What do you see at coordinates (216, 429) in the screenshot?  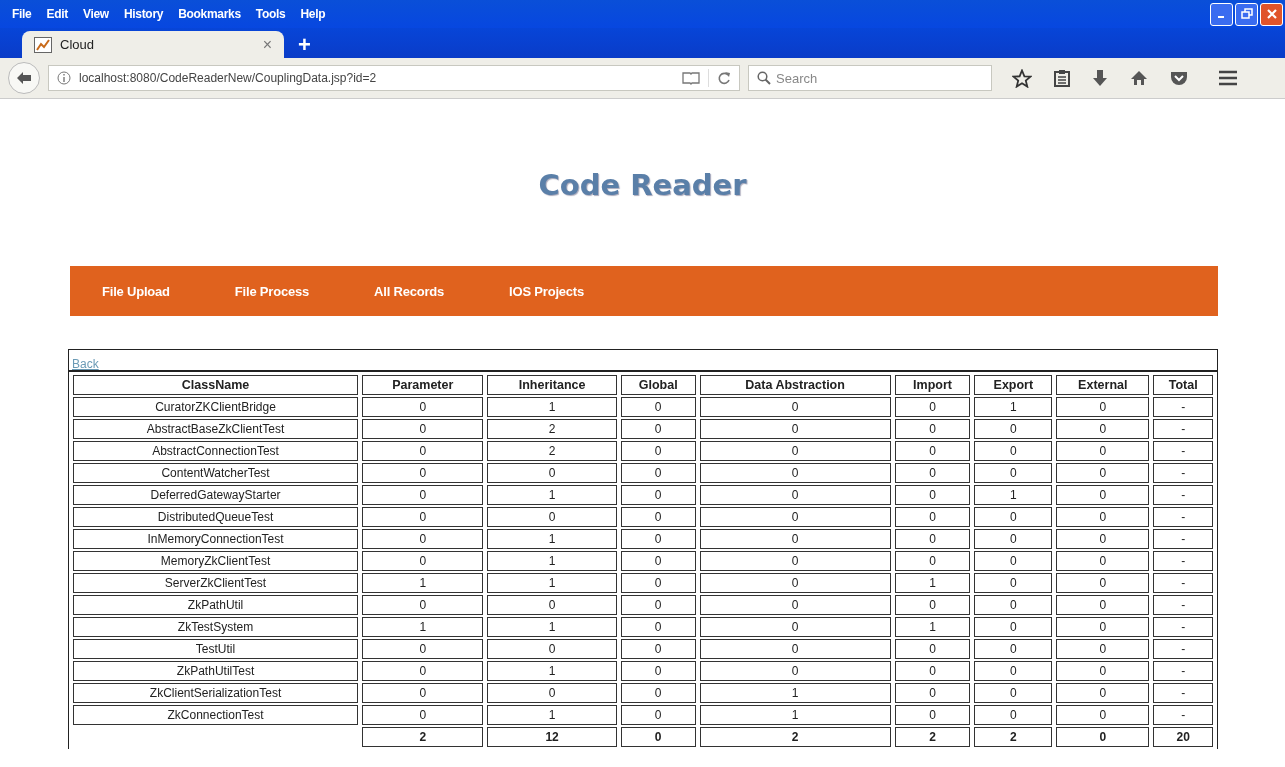 I see `table-cell: AbstractBaseZkClientTest` at bounding box center [216, 429].